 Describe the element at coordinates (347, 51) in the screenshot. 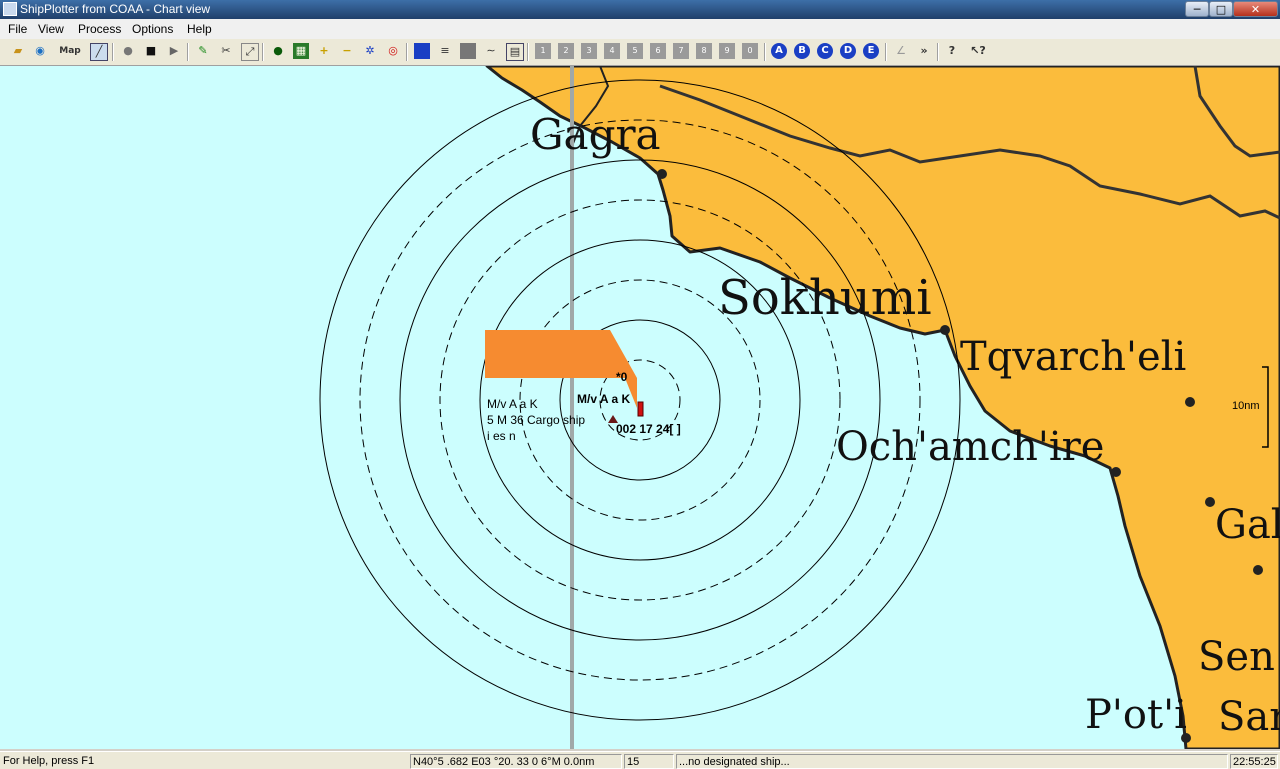

I see `zoom-out-icon: −` at that location.